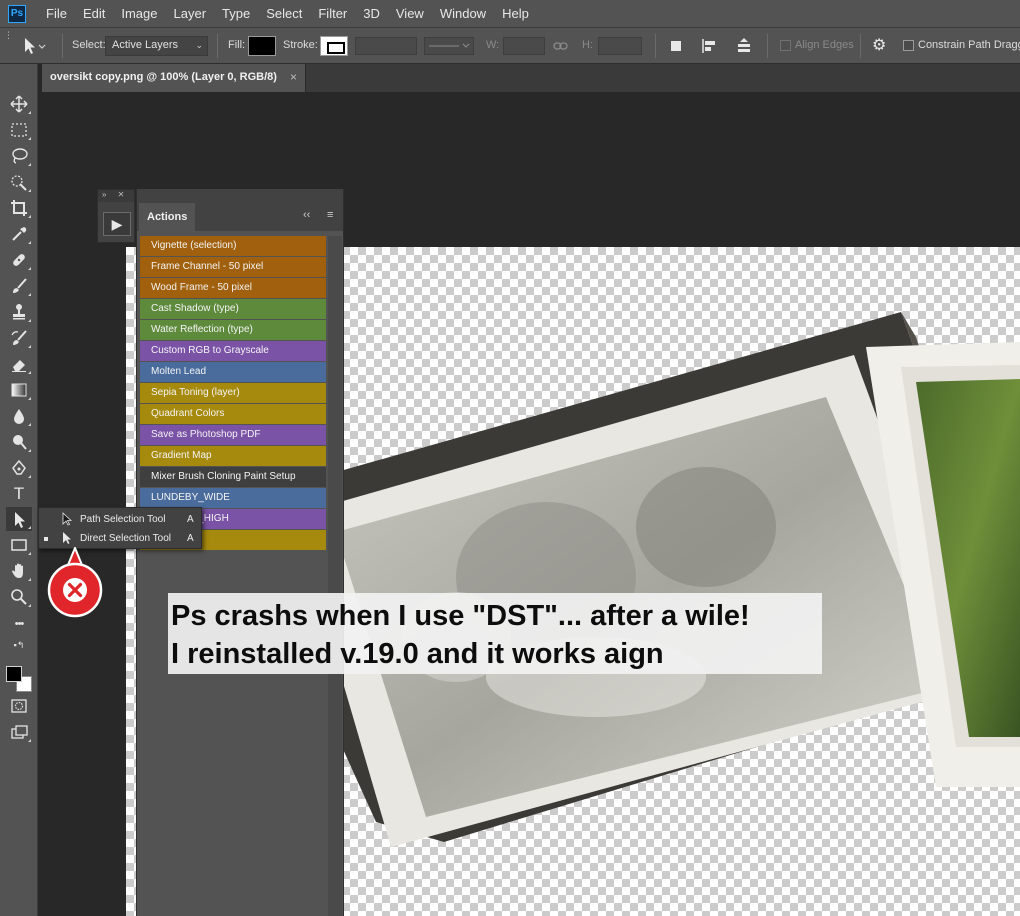 This screenshot has width=1020, height=916. Describe the element at coordinates (19, 597) in the screenshot. I see `zoom-tool-icon` at that location.